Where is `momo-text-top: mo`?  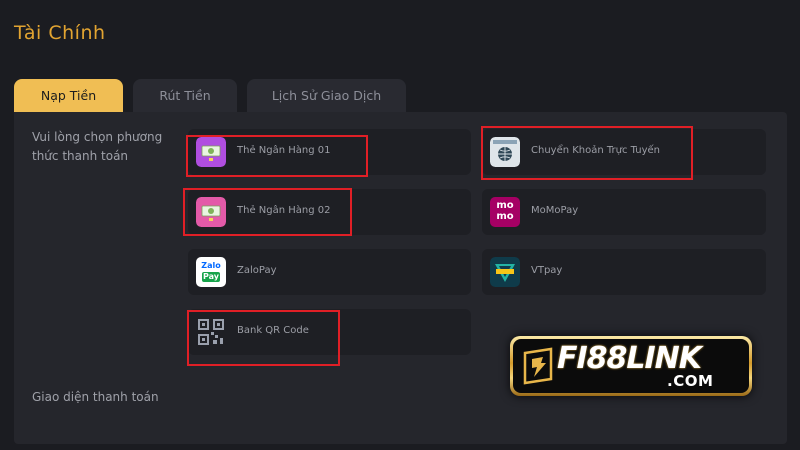 momo-text-top: mo is located at coordinates (505, 205).